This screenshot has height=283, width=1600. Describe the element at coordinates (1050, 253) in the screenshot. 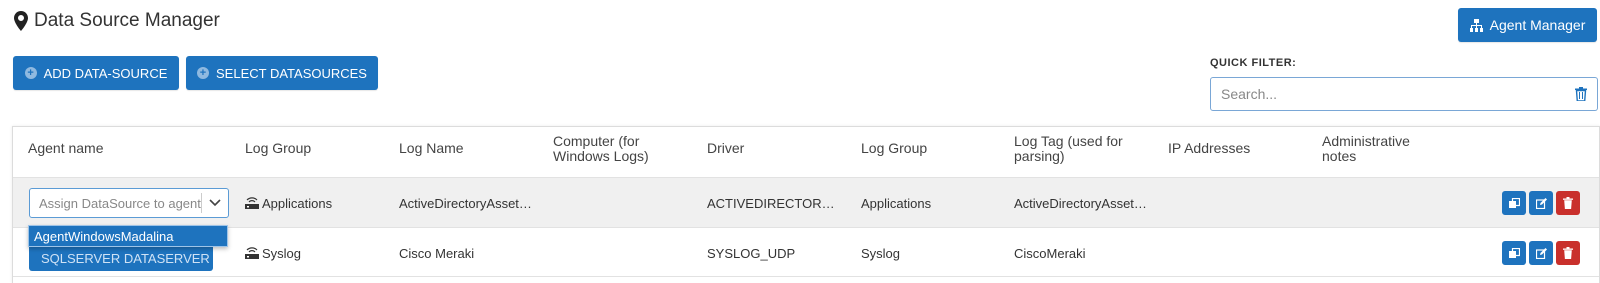

I see `log-tag-cell: CiscoMeraki` at that location.